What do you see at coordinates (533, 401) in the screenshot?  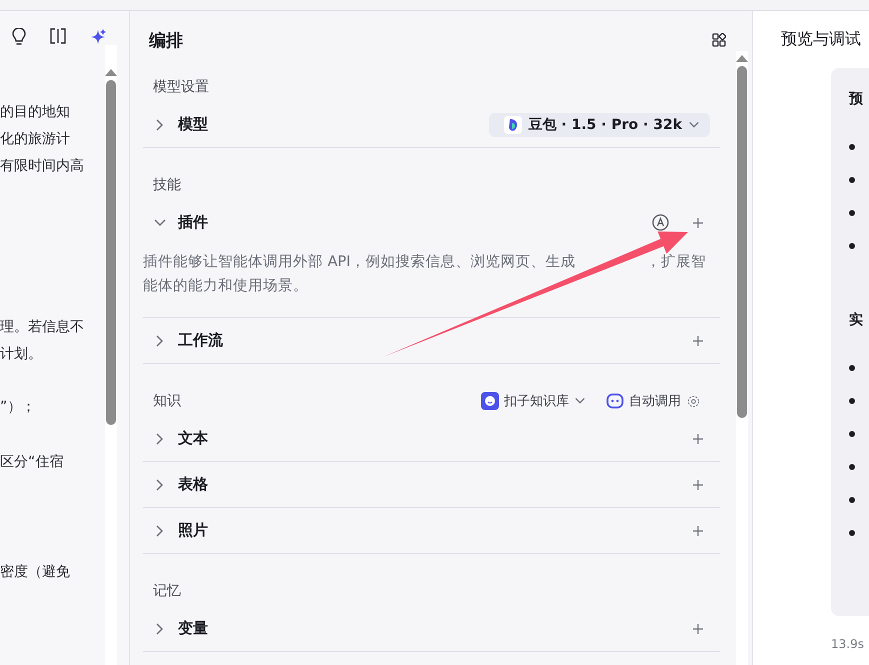 I see `knowledge-base-dropdown: 扣子知识库` at bounding box center [533, 401].